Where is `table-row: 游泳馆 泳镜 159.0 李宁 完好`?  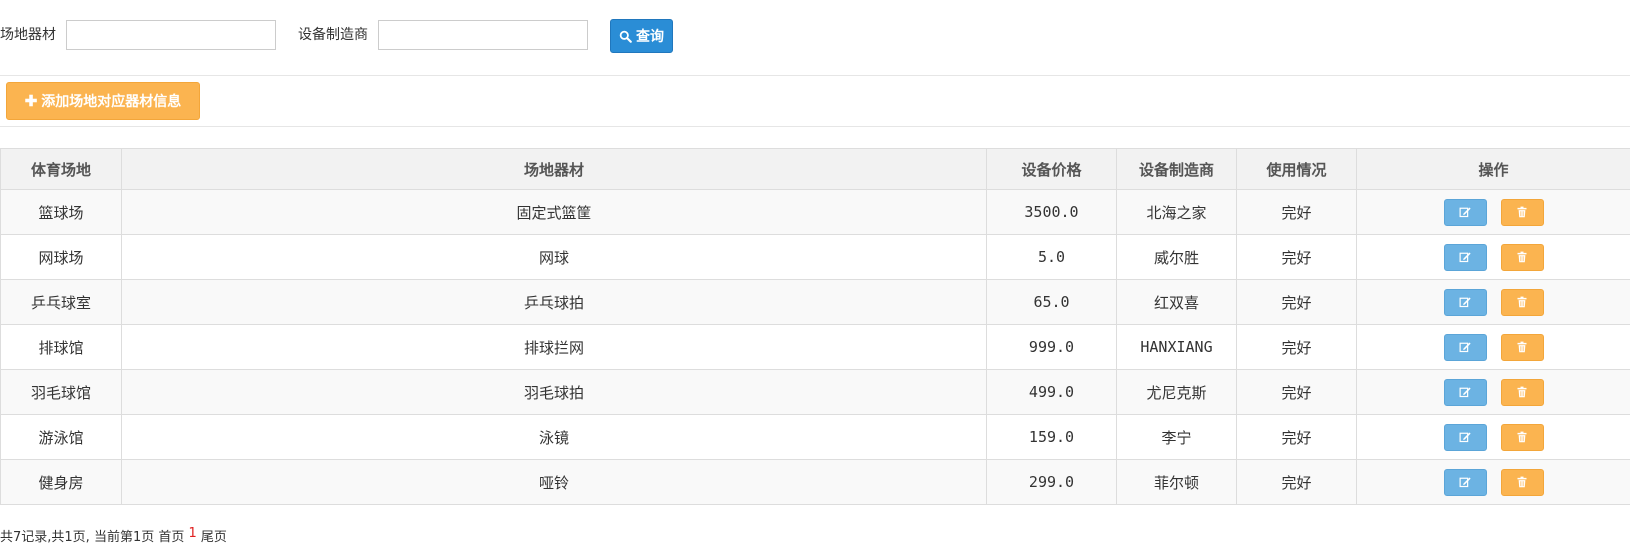 table-row: 游泳馆 泳镜 159.0 李宁 完好 is located at coordinates (815, 437).